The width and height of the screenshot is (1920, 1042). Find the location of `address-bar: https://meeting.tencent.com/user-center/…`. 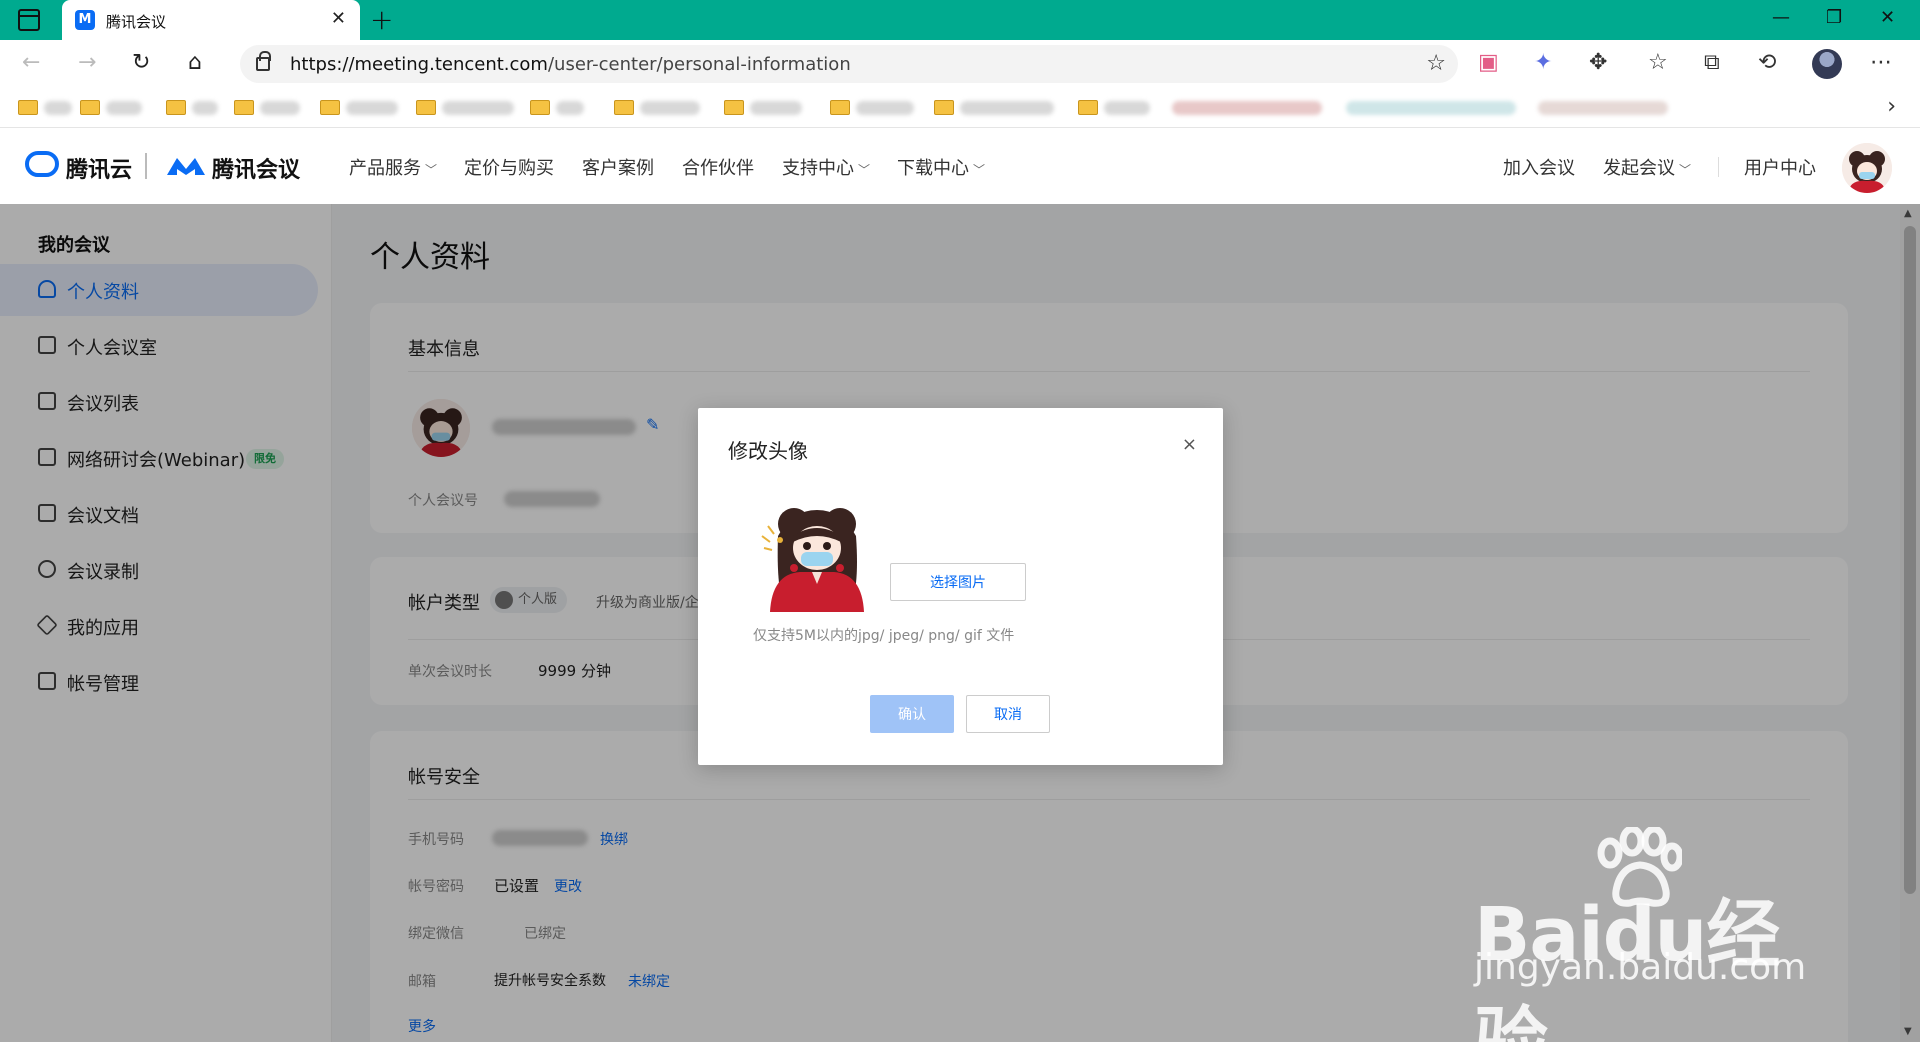

address-bar: https://meeting.tencent.com/user-center/… is located at coordinates (849, 64).